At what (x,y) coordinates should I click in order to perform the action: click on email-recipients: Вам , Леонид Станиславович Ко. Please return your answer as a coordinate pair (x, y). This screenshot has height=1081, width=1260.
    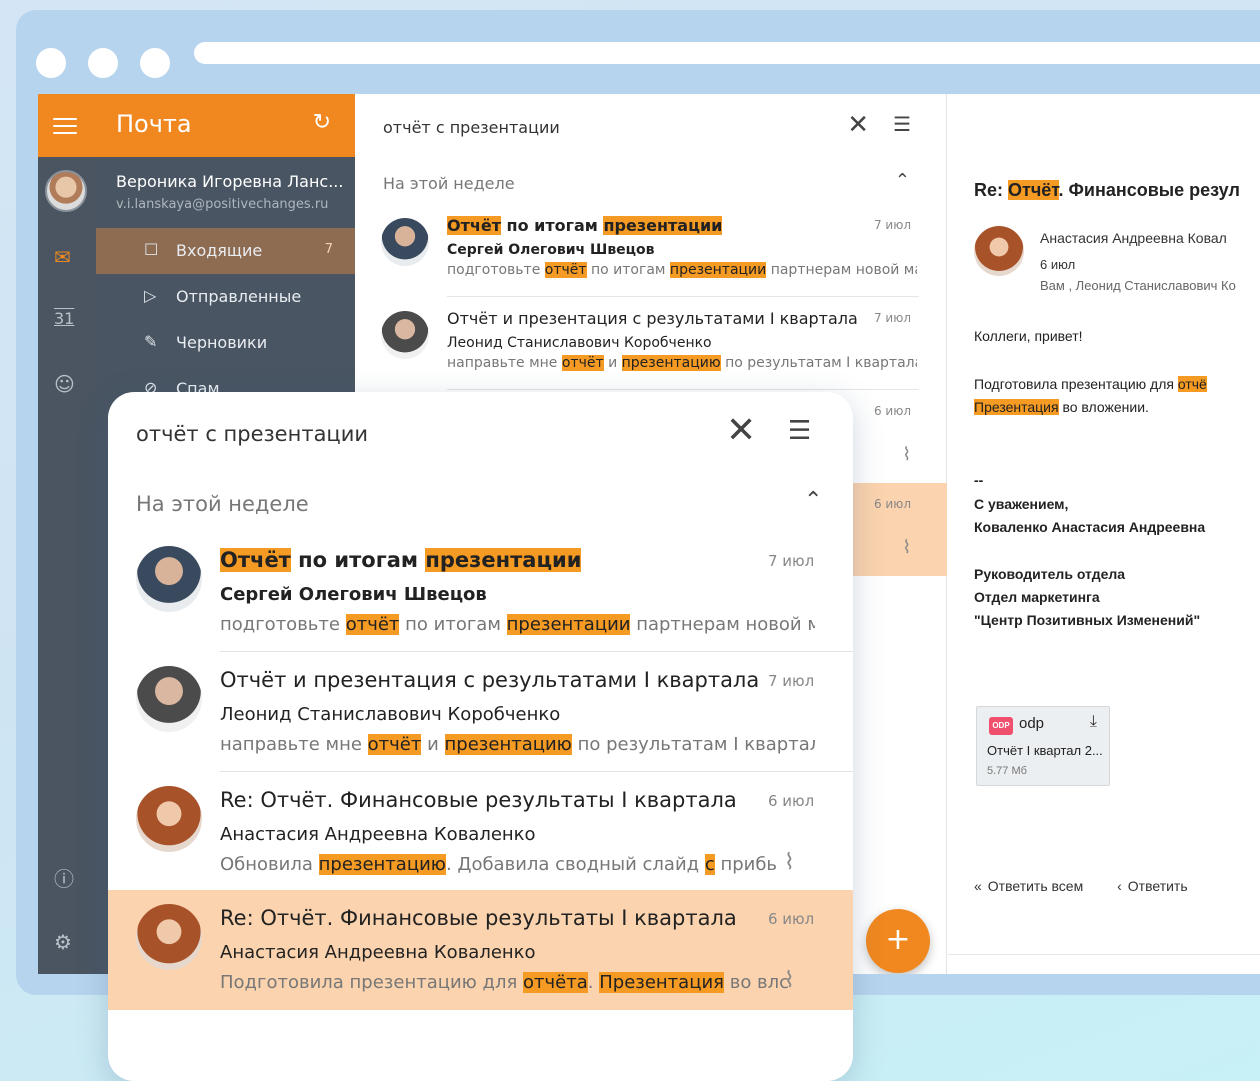
    Looking at the image, I should click on (1138, 285).